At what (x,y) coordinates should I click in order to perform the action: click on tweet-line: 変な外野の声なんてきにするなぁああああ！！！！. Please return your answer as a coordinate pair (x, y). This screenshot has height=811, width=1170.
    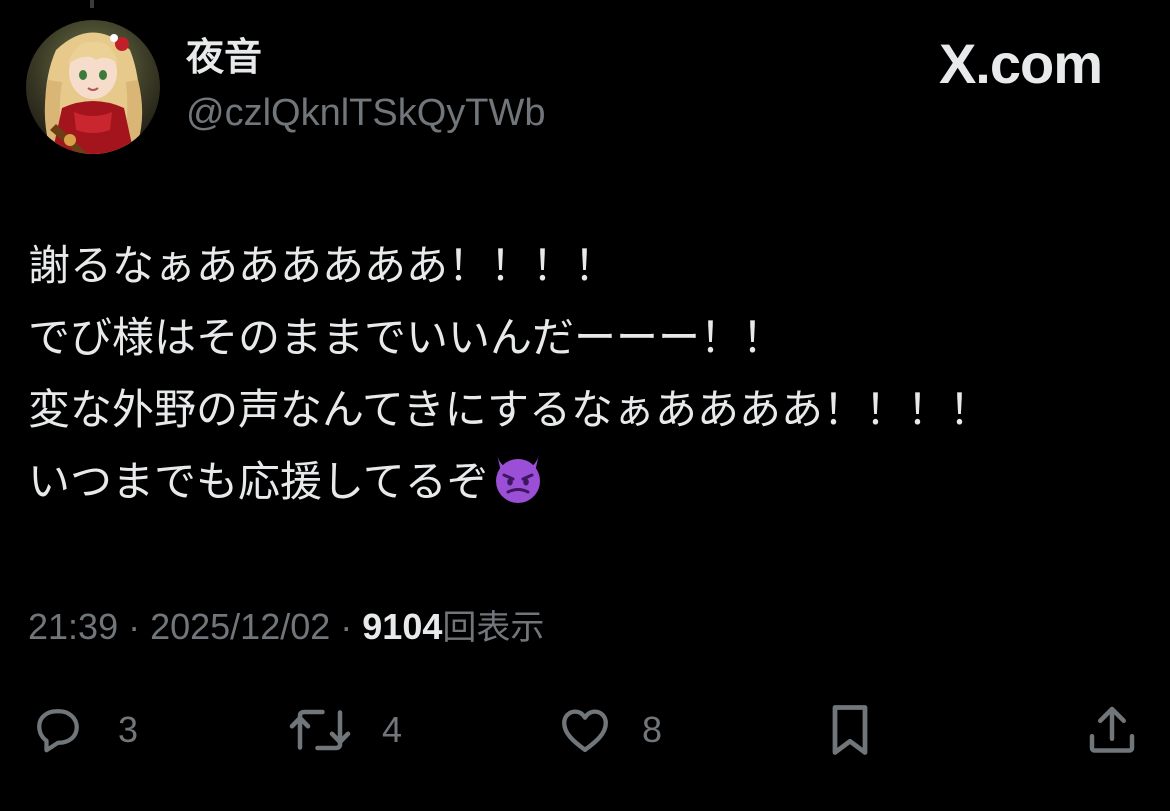
    Looking at the image, I should click on (510, 409).